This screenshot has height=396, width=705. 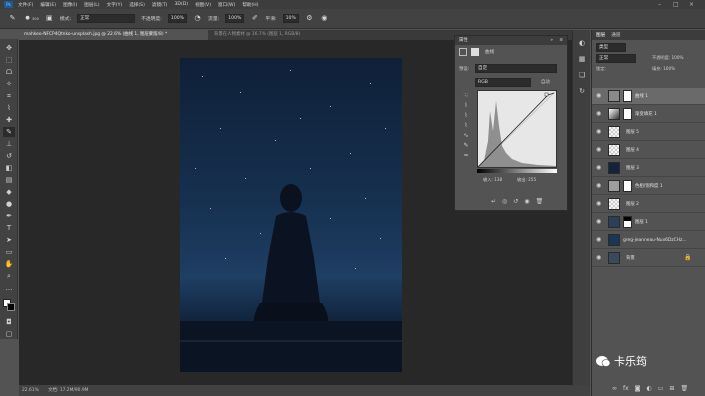 I want to click on layer-style-icon: fx, so click(x=626, y=388).